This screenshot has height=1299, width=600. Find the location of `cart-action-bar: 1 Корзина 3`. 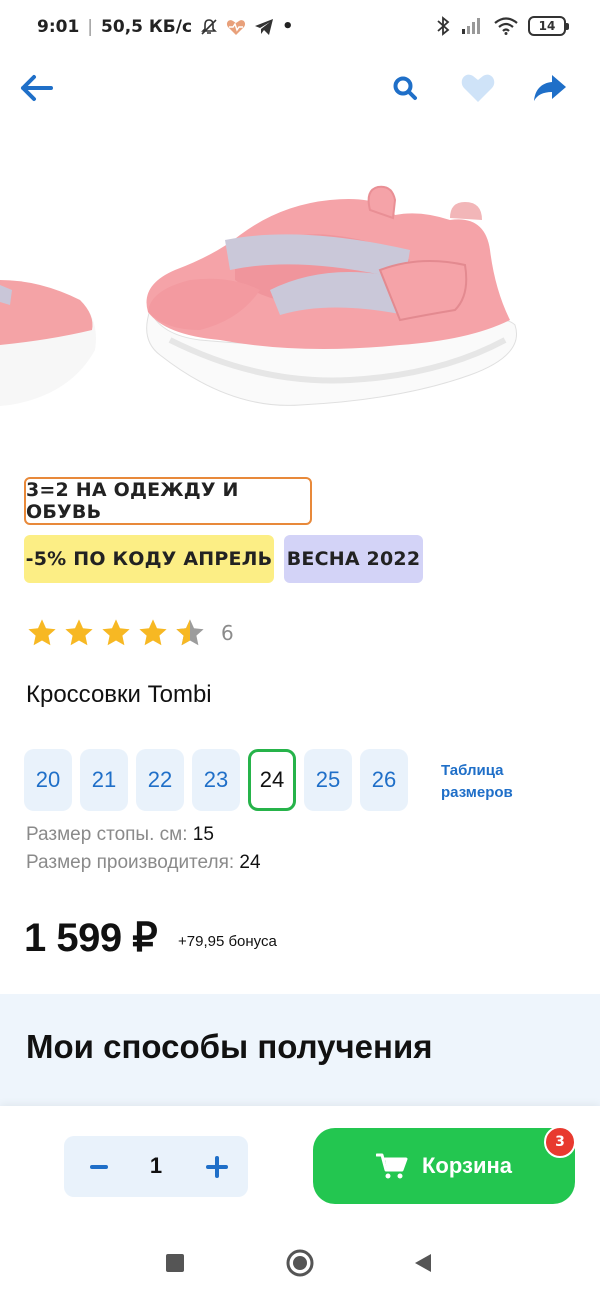

cart-action-bar: 1 Корзина 3 is located at coordinates (300, 1166).